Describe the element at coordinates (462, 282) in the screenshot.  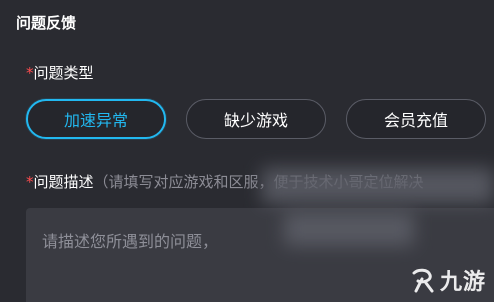
I see `watermark-text: 九游` at that location.